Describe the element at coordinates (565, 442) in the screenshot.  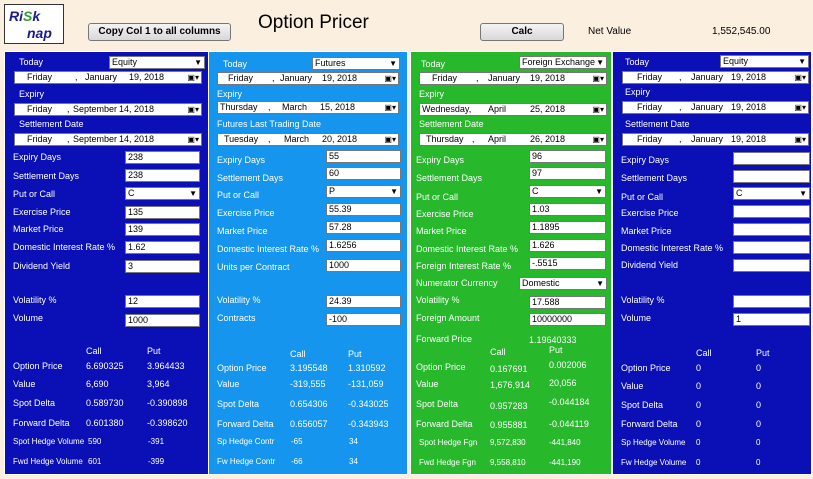
I see `spot-hedge-put: -441,840` at that location.